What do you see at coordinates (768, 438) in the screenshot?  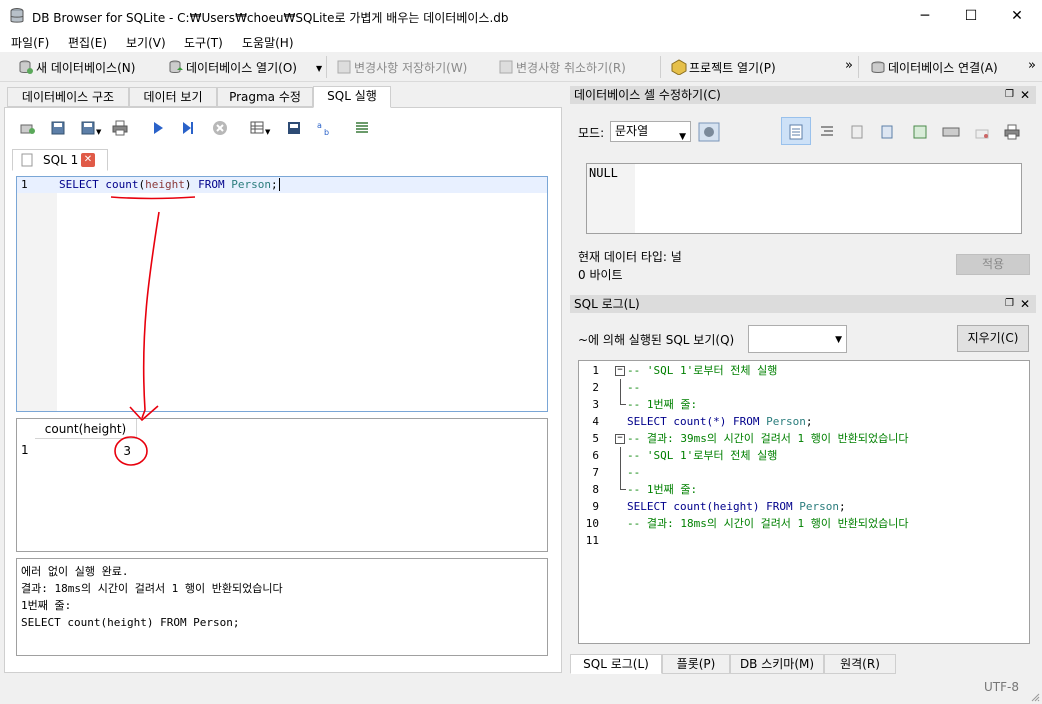 I see `log-comment: -- 결과: 39ms의 시간이 걸려서 1 행이 반환되었습니다` at bounding box center [768, 438].